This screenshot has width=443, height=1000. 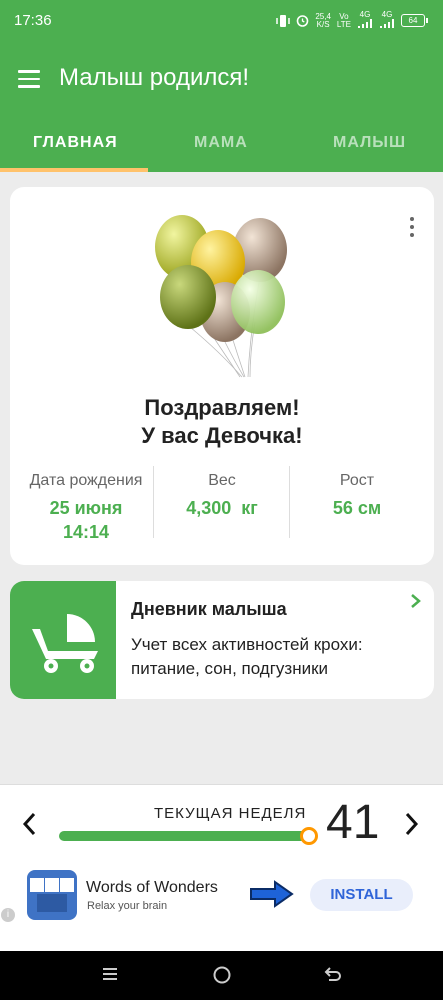 I want to click on stat-weight: Вес 4,300 кг, so click(x=222, y=496).